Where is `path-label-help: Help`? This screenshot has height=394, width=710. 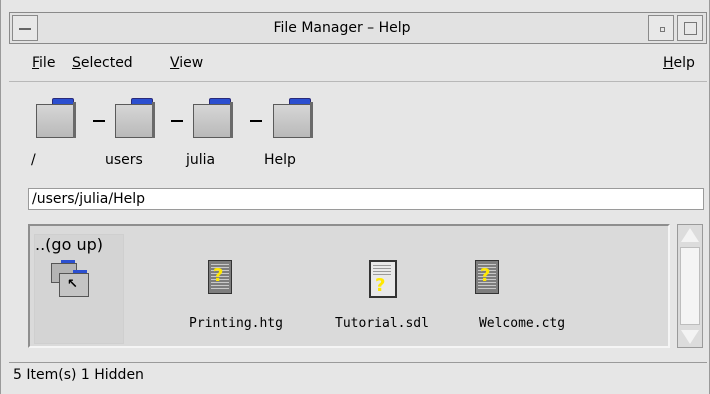 path-label-help: Help is located at coordinates (280, 160).